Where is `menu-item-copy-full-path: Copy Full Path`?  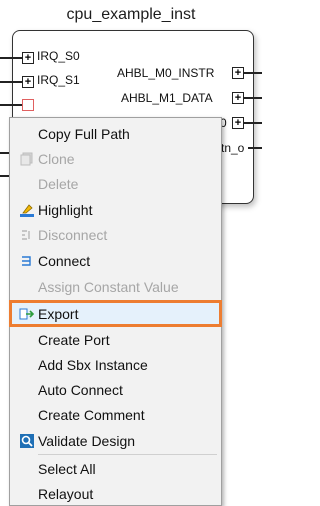
menu-item-copy-full-path: Copy Full Path is located at coordinates (115, 133).